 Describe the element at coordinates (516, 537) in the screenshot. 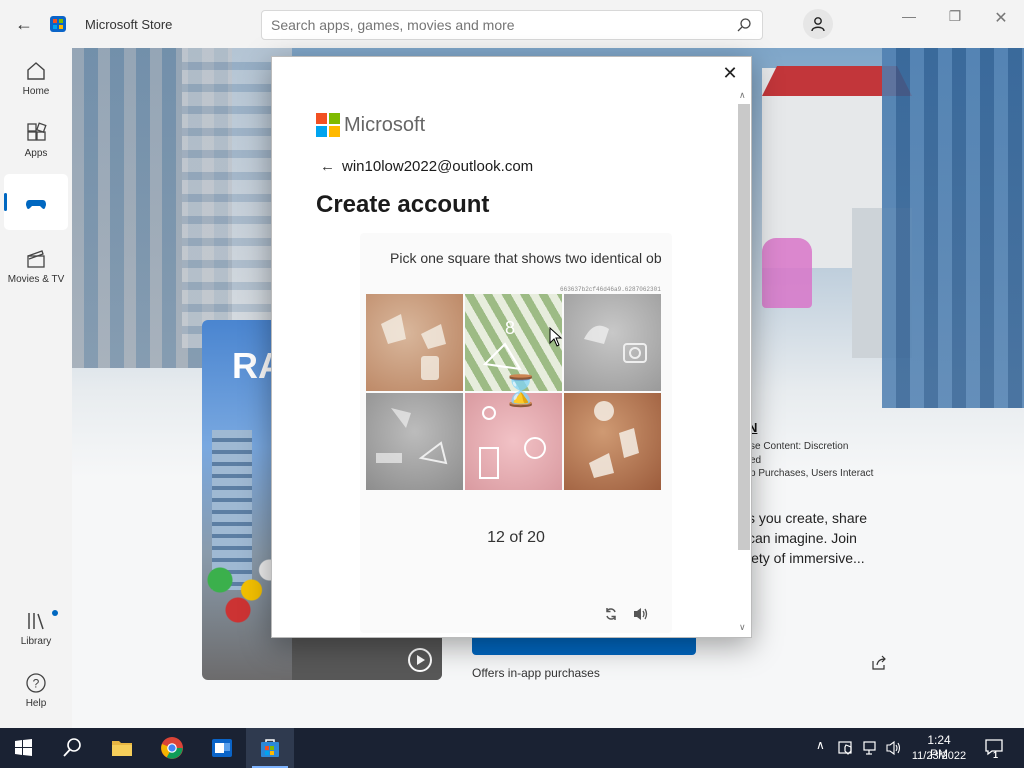

I see `captcha-progress: 12 of 20` at that location.